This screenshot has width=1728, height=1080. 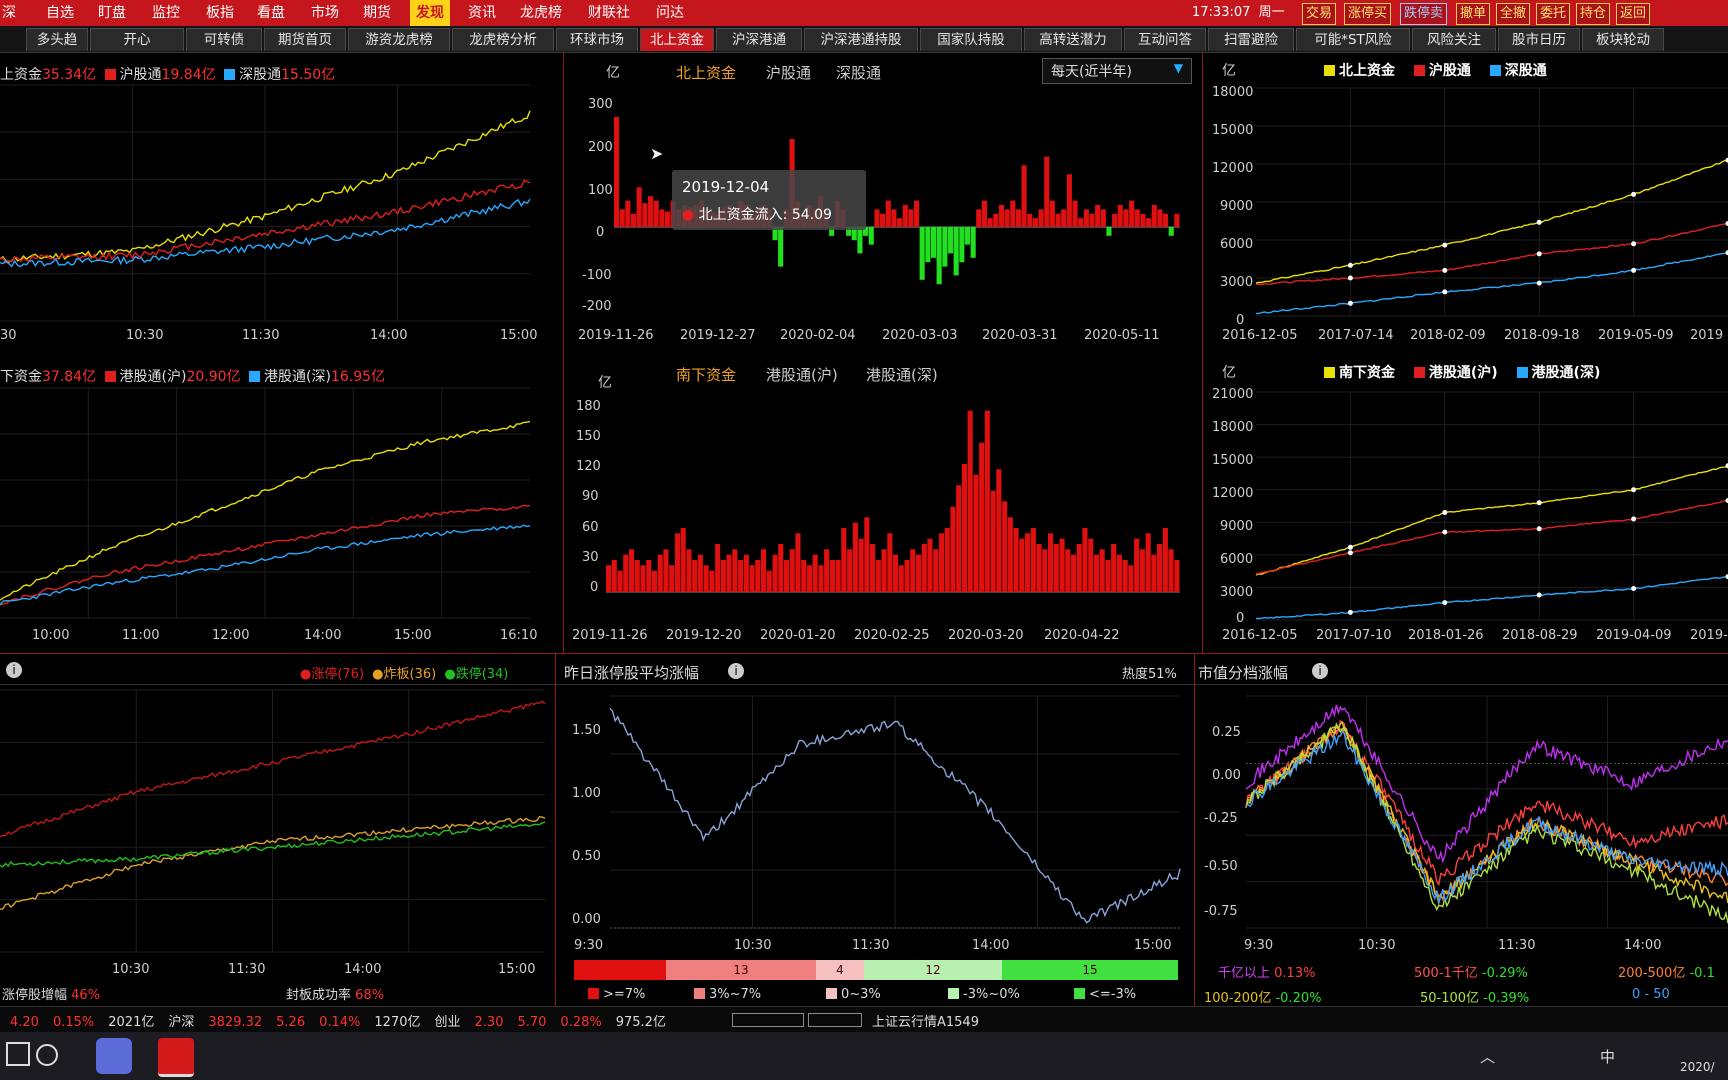 I want to click on menu-item: 问达, so click(x=670, y=13).